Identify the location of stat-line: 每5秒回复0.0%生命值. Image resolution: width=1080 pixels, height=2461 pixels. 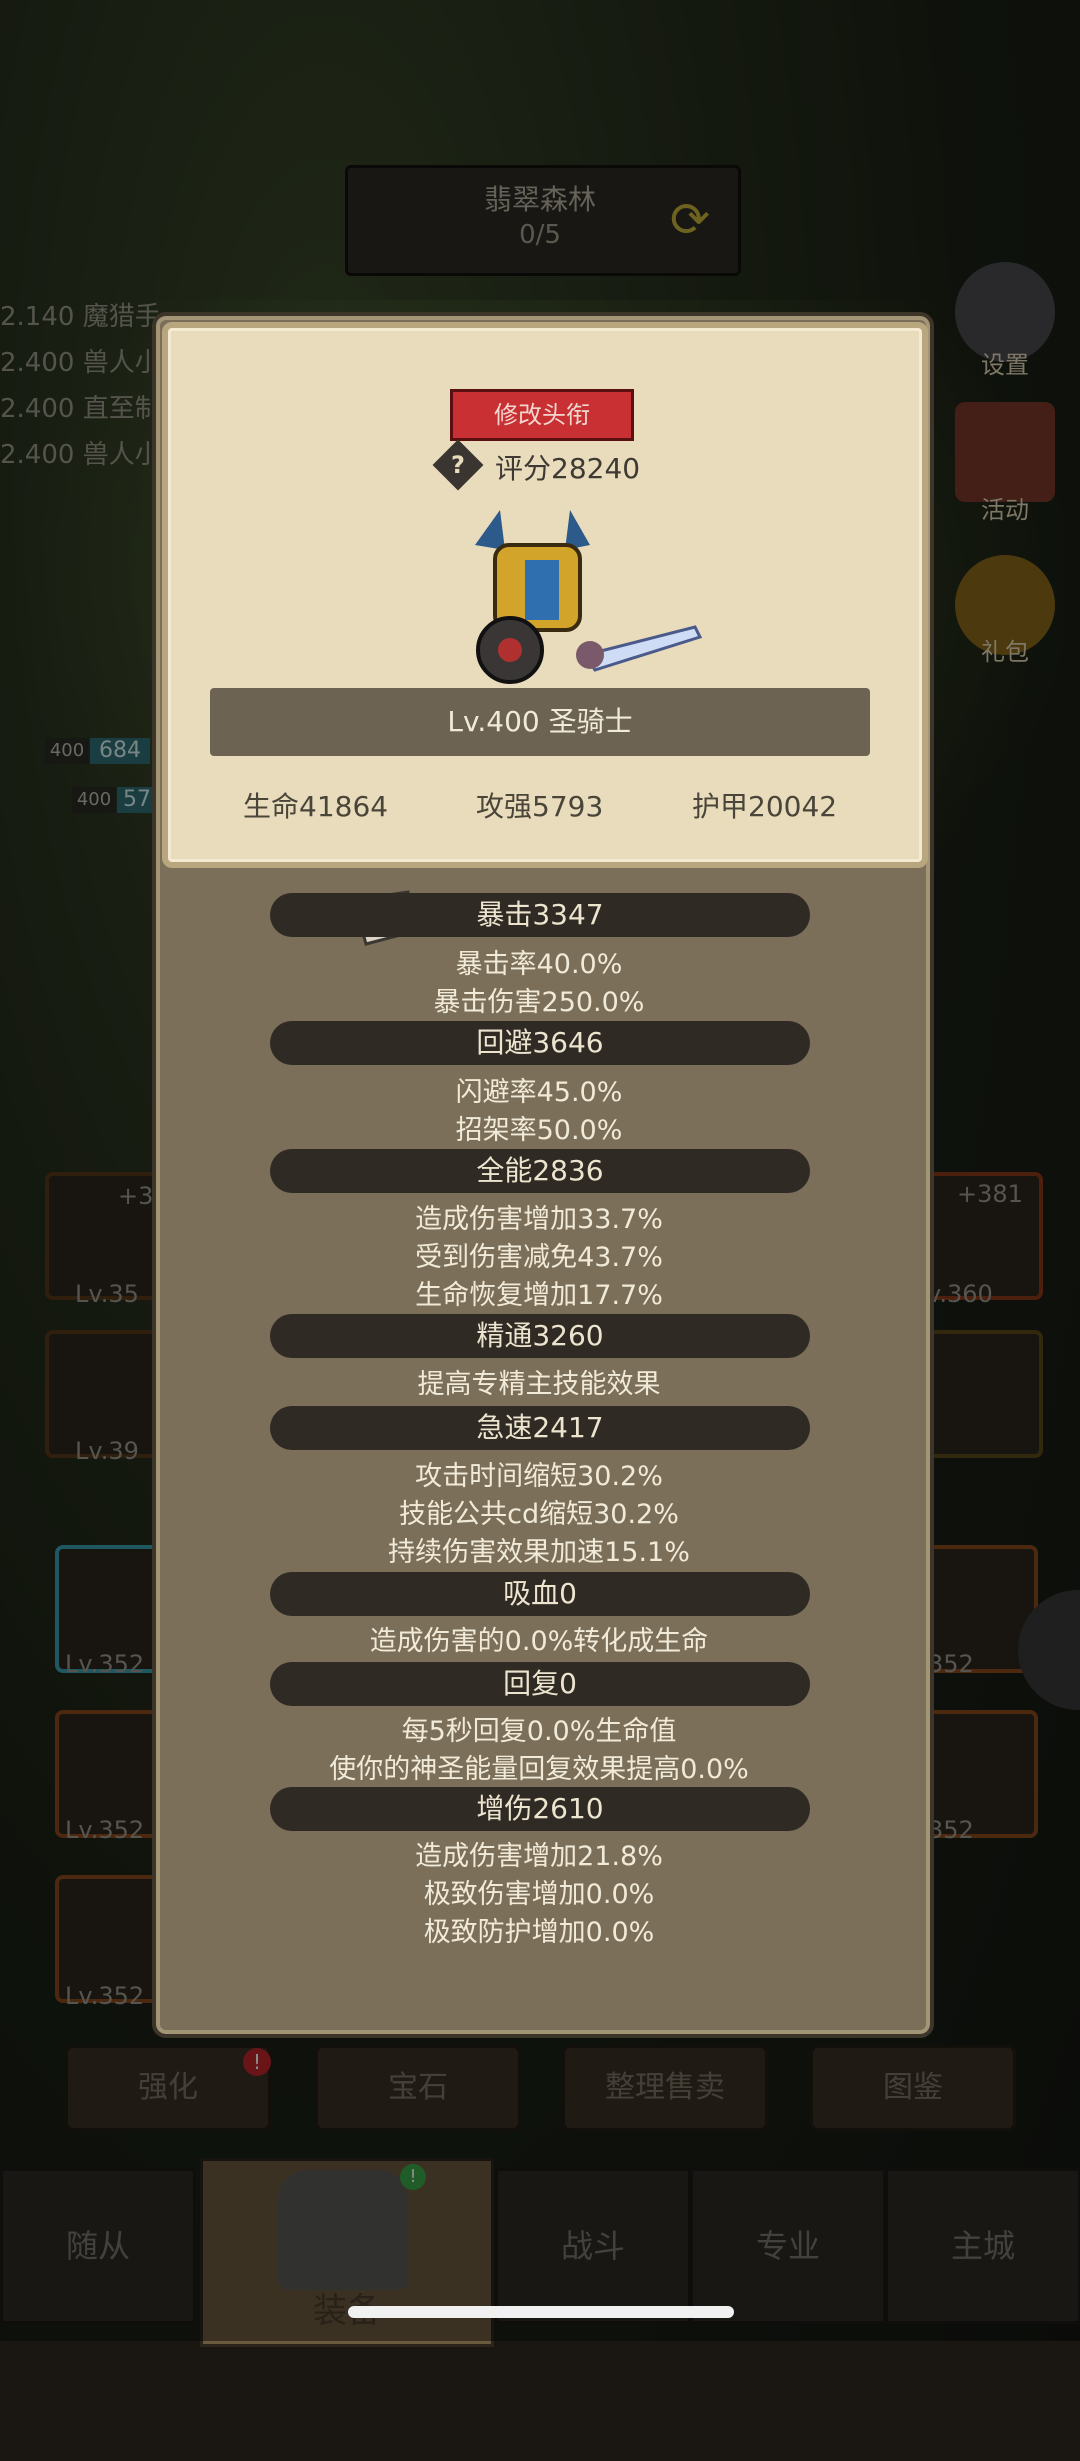
(539, 1731).